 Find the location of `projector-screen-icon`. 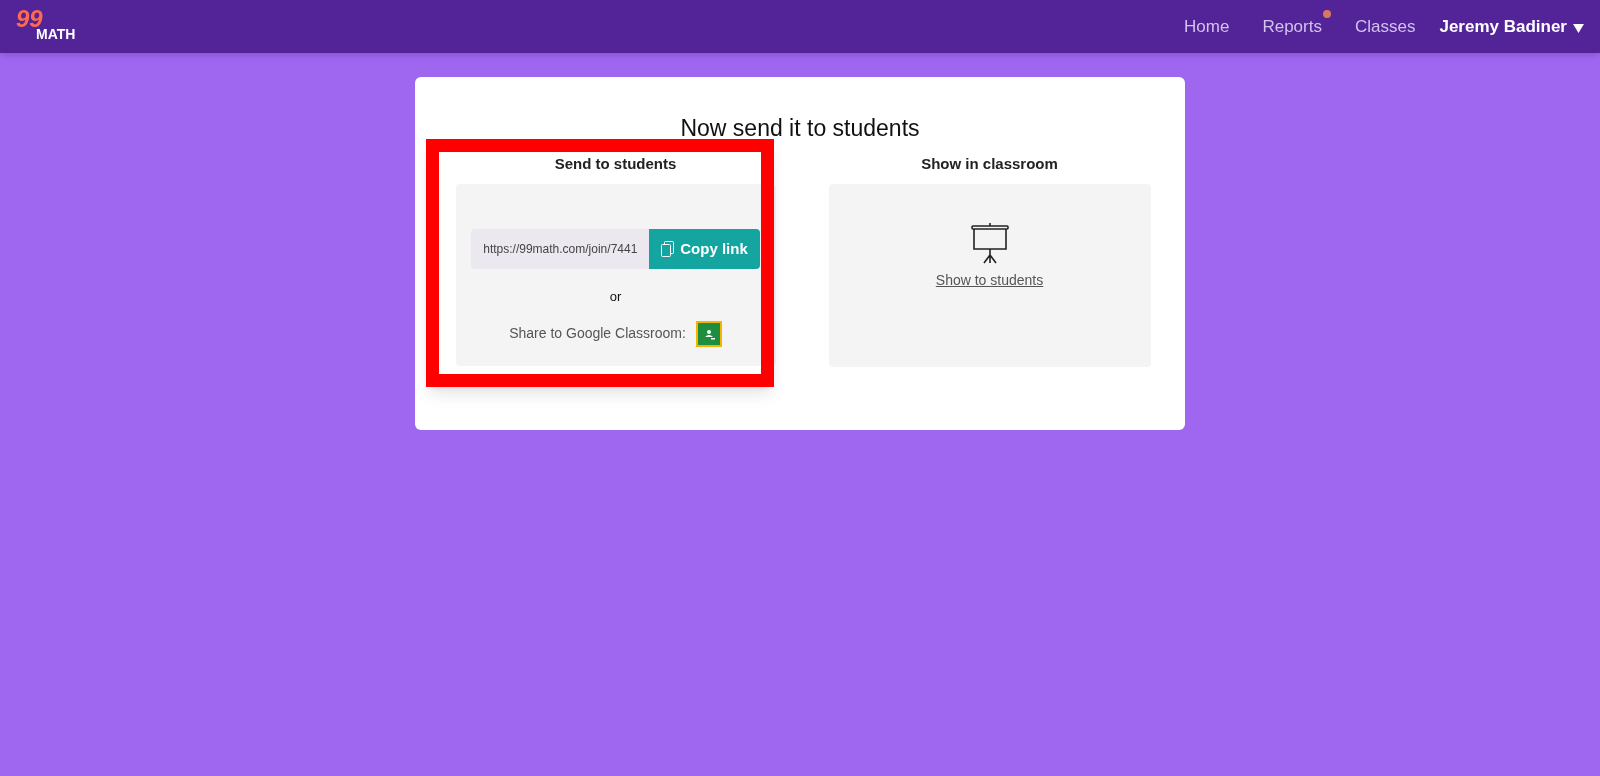

projector-screen-icon is located at coordinates (989, 243).